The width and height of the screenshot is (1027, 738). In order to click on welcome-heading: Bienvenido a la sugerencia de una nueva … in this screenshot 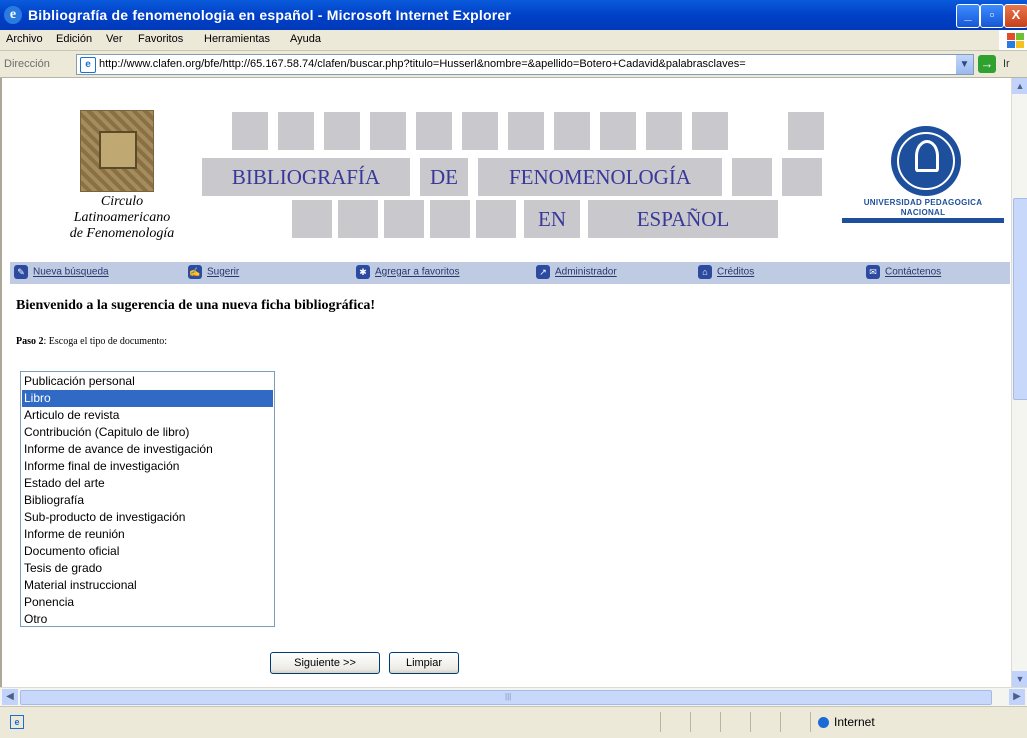, I will do `click(196, 305)`.